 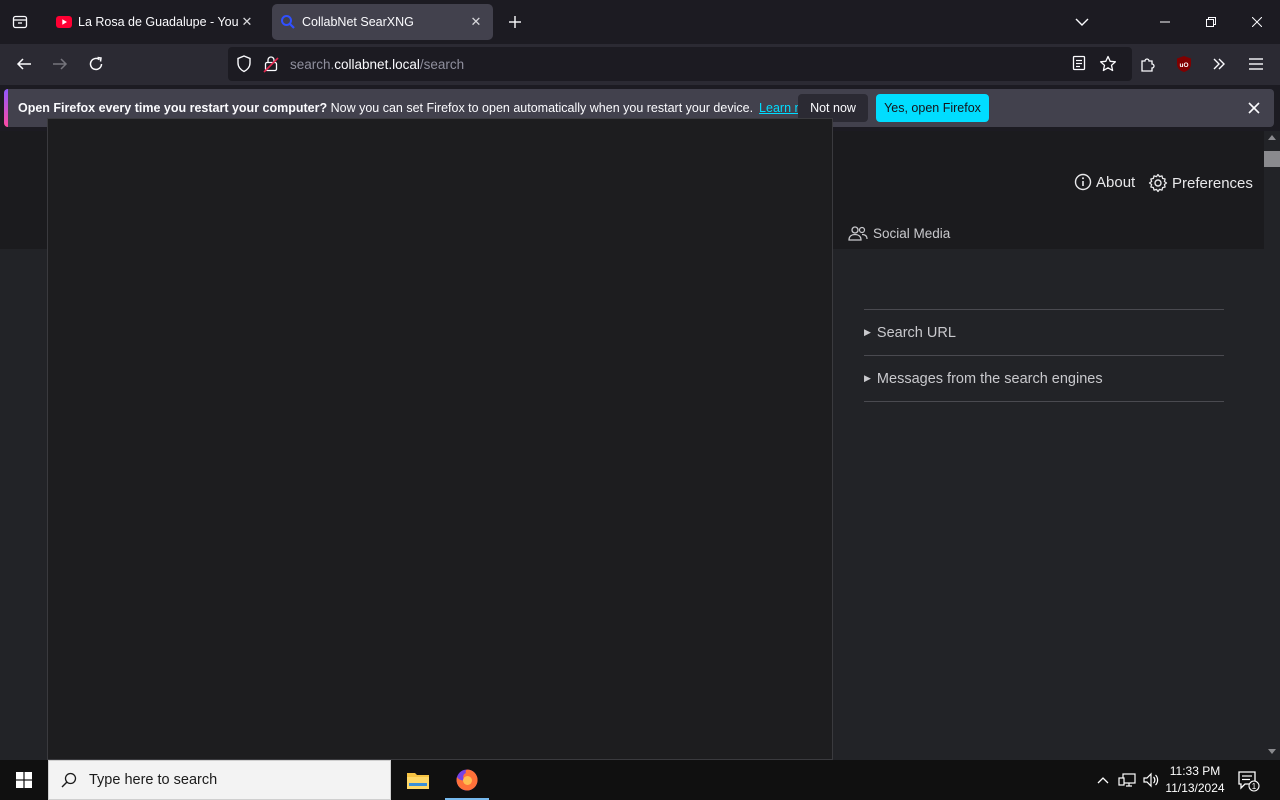 I want to click on chevron-down-icon, so click(x=1082, y=22).